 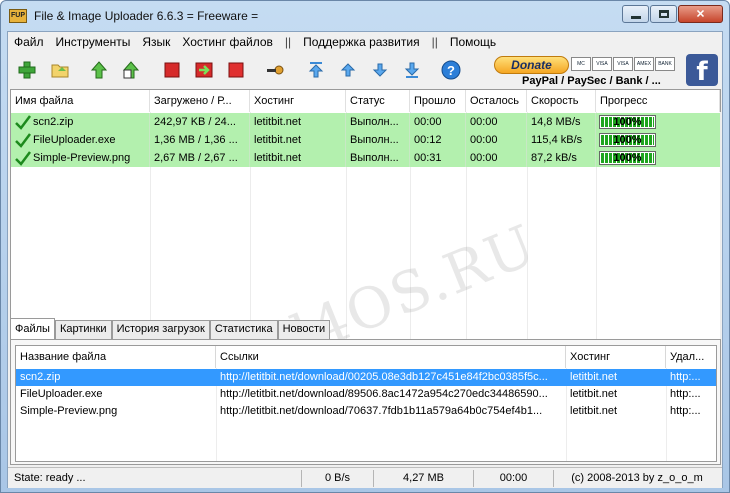 I want to click on col-header-host: Хостинг, so click(x=616, y=357).